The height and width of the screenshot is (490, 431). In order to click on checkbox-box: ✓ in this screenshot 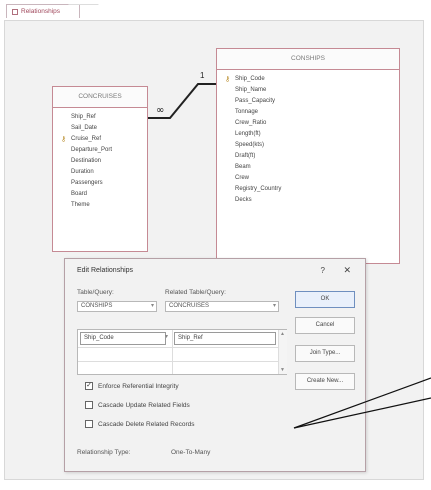, I will do `click(89, 386)`.